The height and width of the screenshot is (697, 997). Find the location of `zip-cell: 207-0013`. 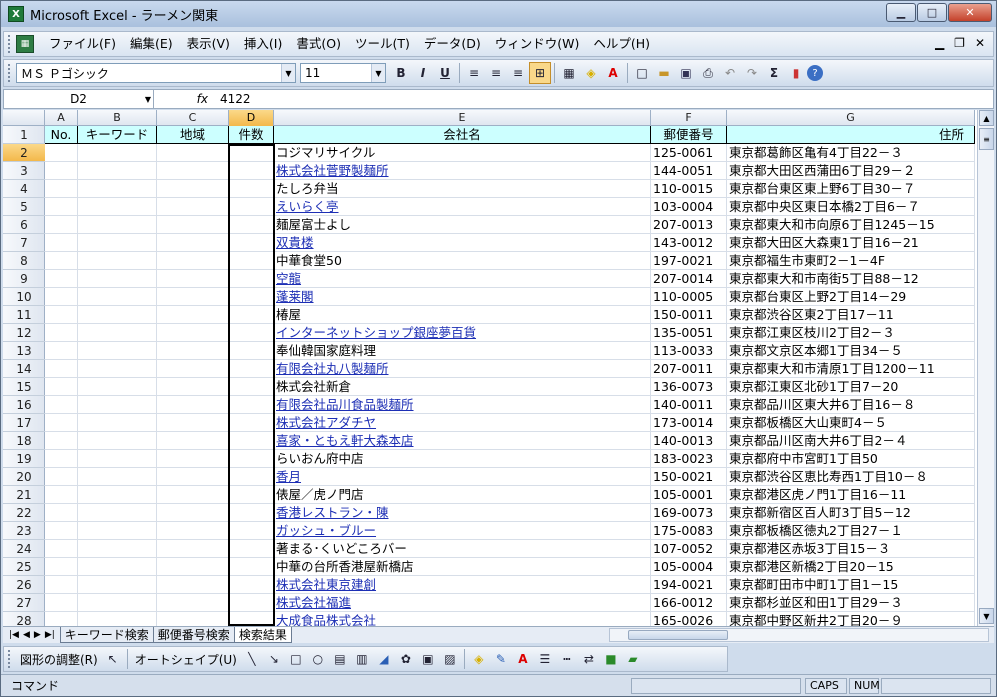

zip-cell: 207-0013 is located at coordinates (689, 225).